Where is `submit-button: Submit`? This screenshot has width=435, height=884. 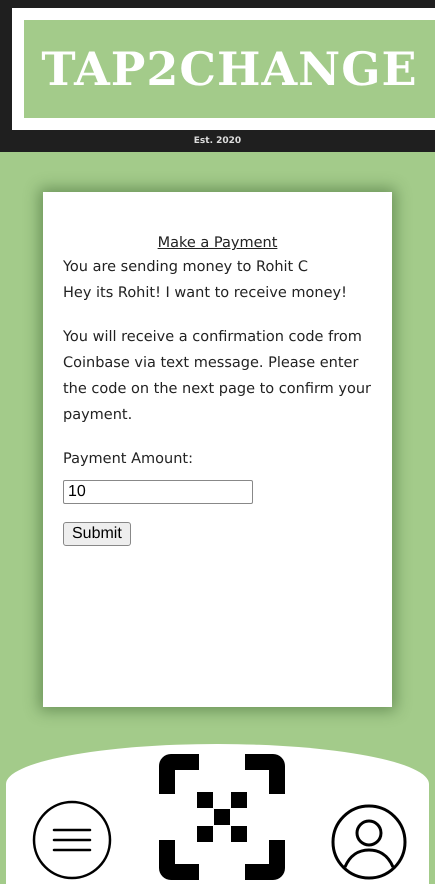
submit-button: Submit is located at coordinates (97, 534).